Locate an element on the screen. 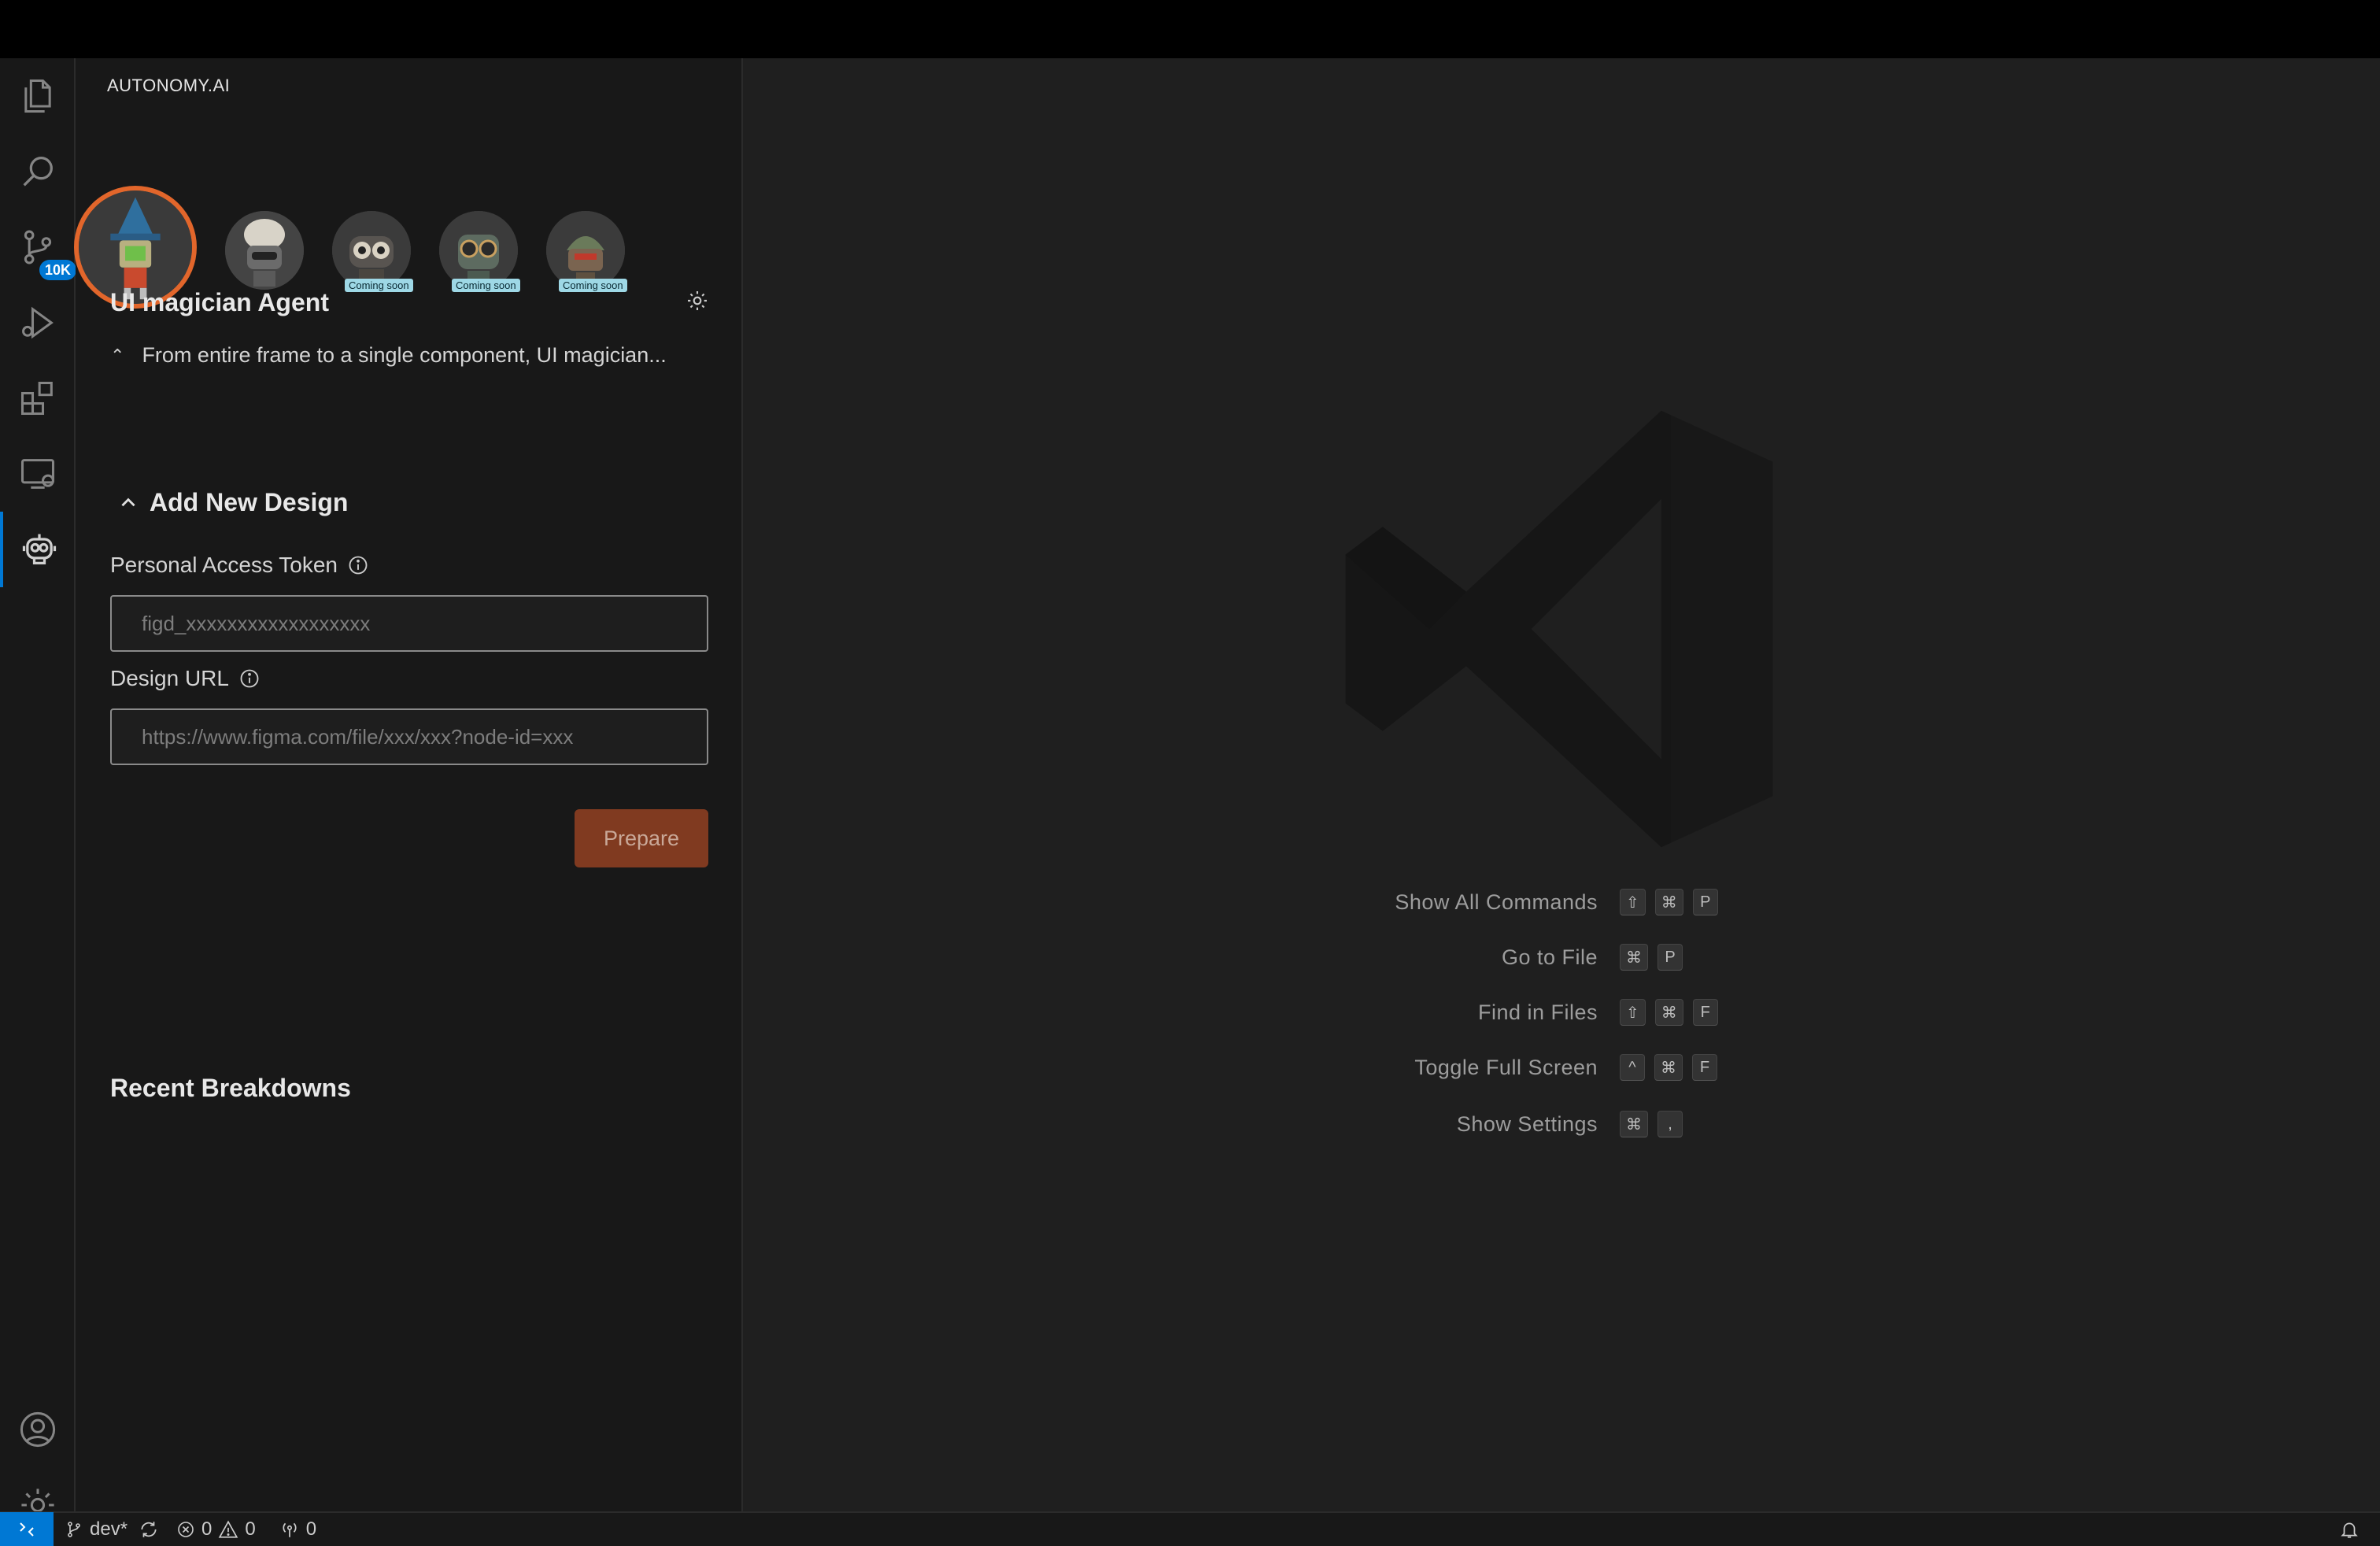 The width and height of the screenshot is (2380, 1546). run-debug-button is located at coordinates (38, 323).